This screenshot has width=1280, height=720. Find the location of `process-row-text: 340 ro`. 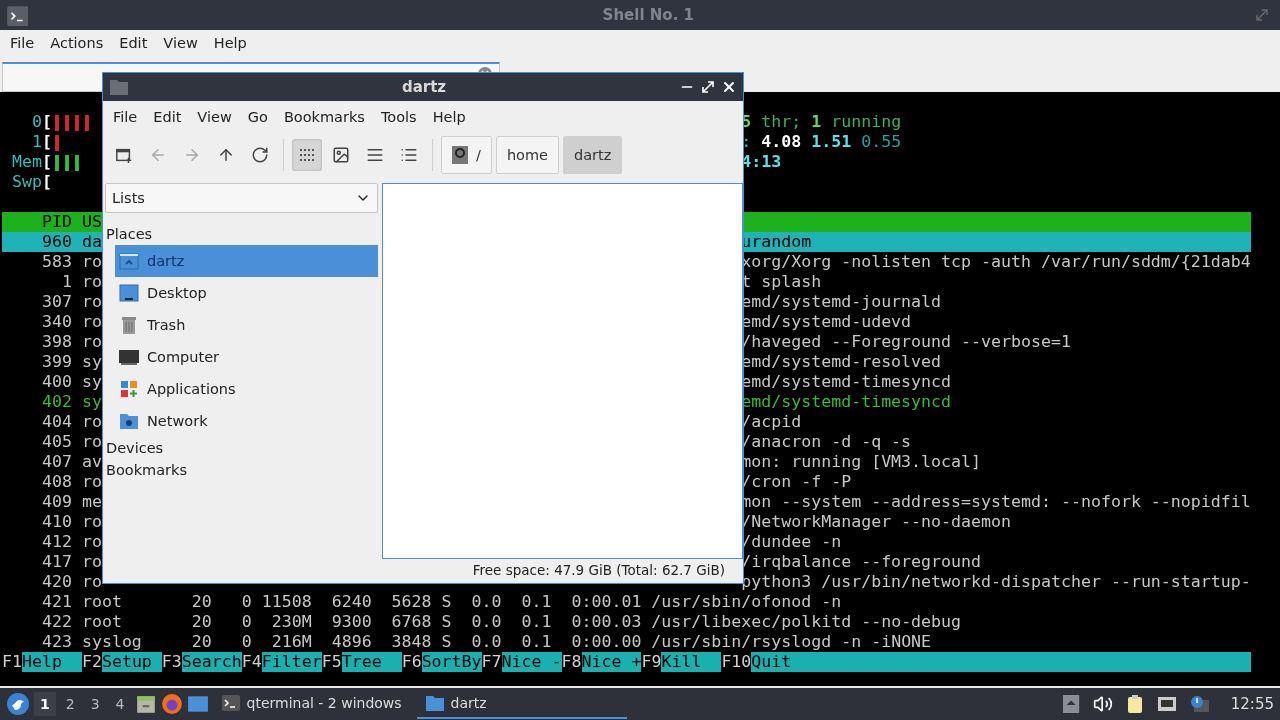

process-row-text: 340 ro is located at coordinates (71, 321).